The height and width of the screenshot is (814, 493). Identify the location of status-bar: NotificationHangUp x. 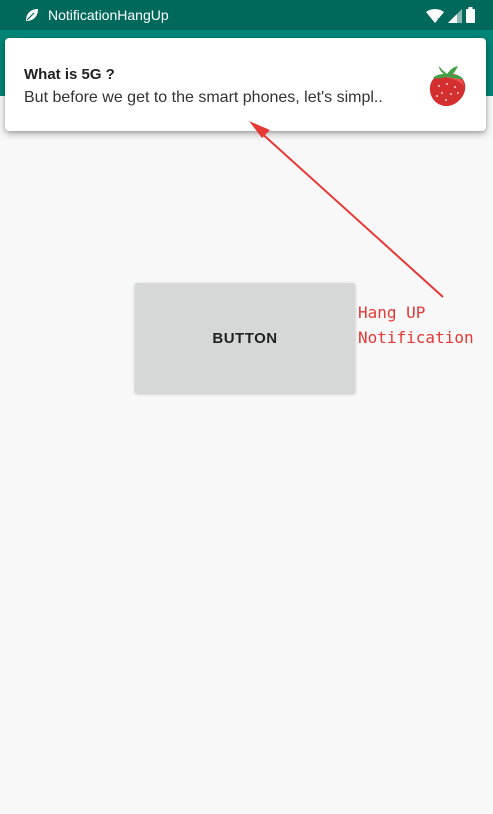
(246, 15).